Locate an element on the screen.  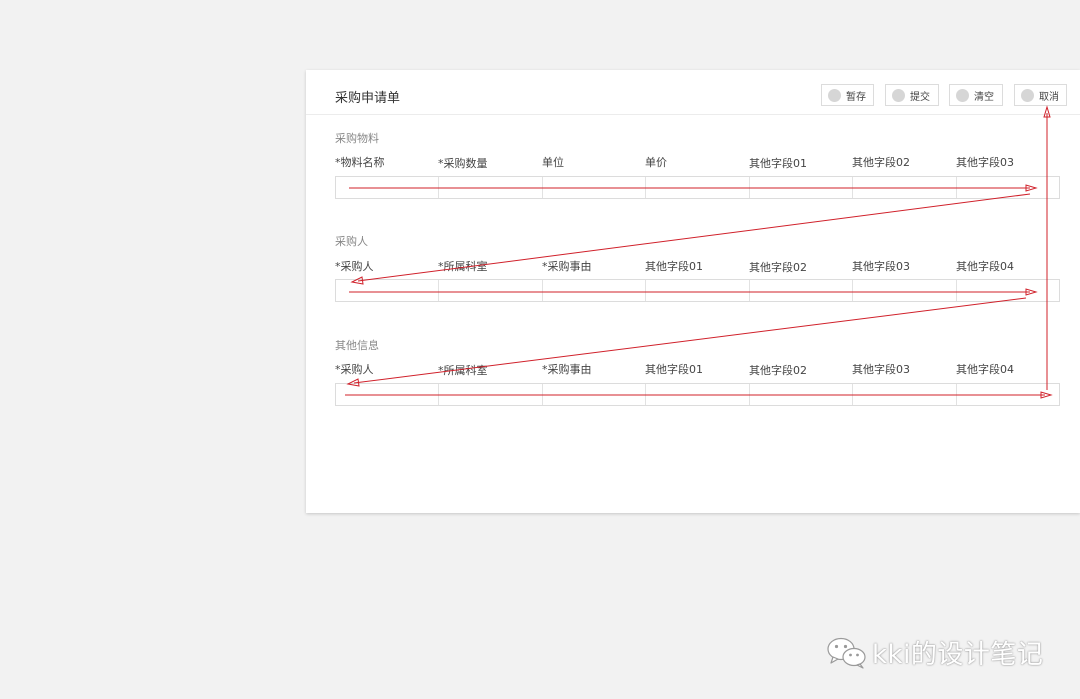
other-info-input-row is located at coordinates (697, 394).